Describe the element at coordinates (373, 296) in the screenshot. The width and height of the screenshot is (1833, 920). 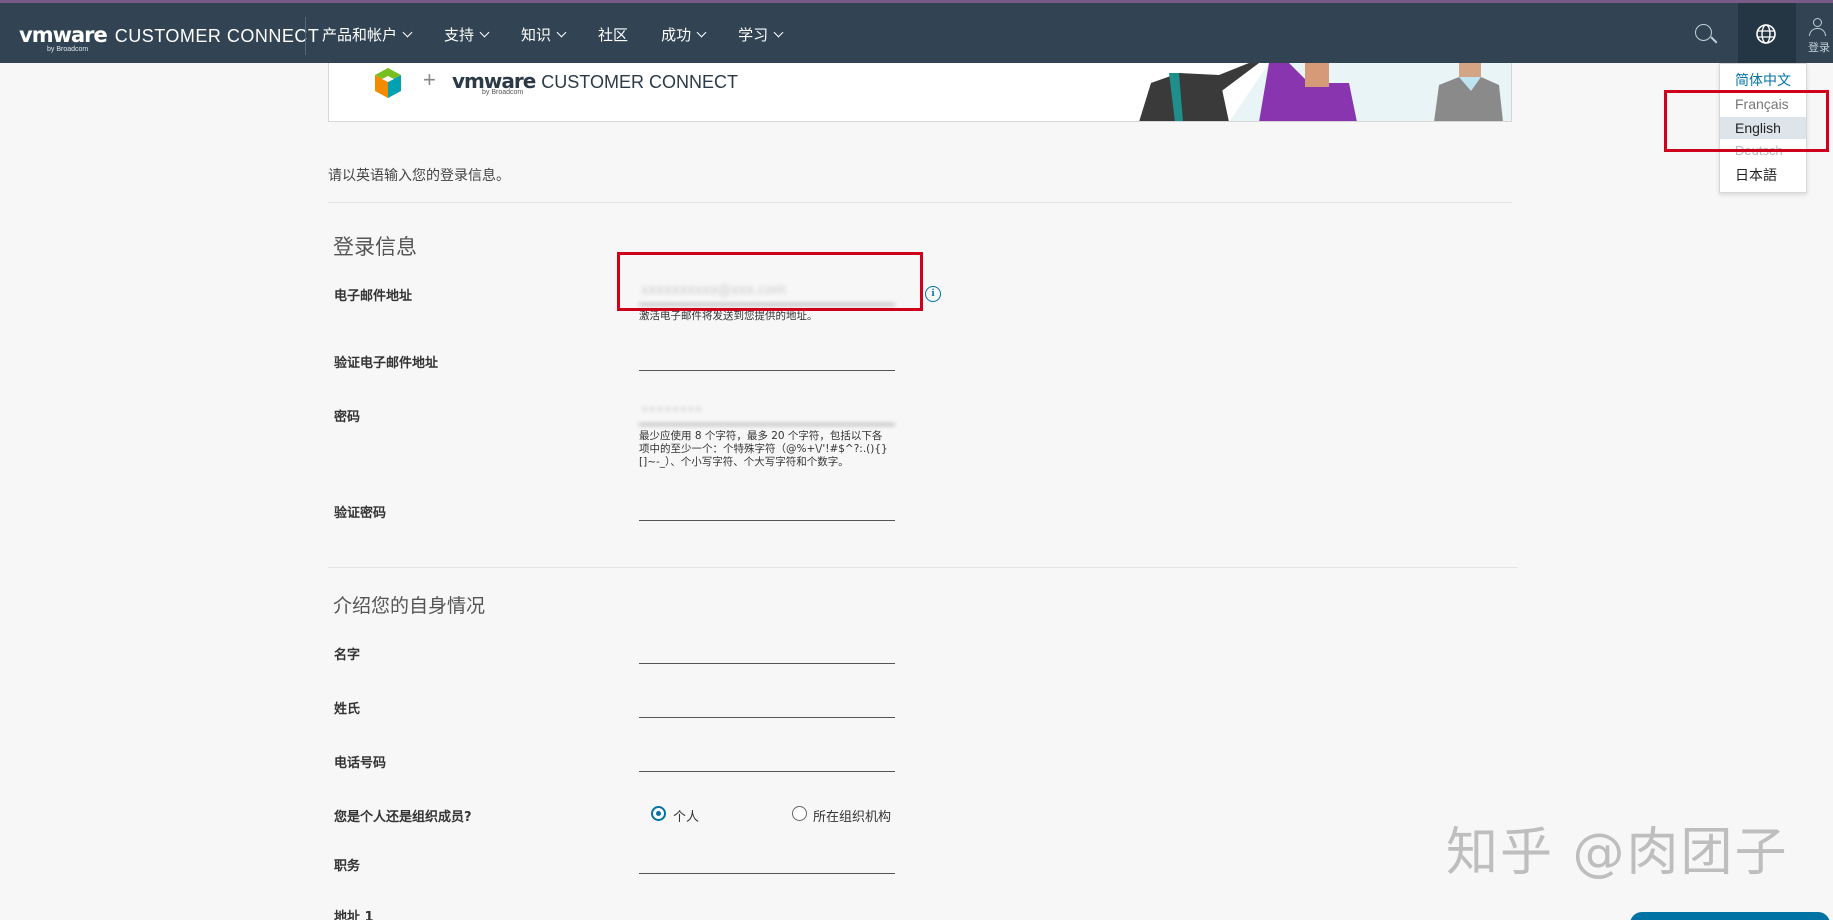
I see `email-label: 电子邮件地址` at that location.